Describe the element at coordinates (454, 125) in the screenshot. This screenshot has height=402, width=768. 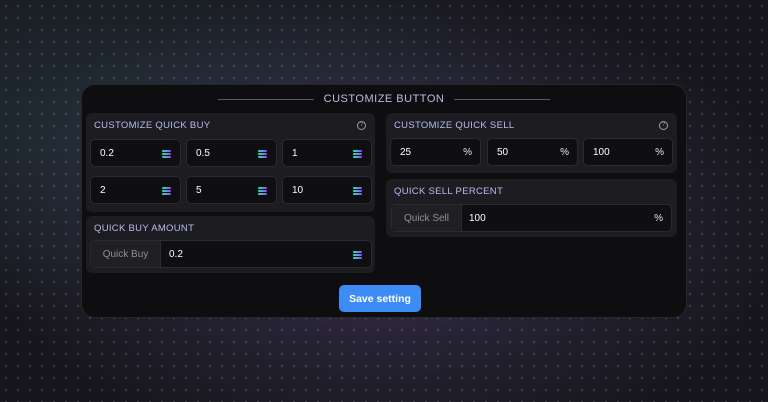
I see `quick-sell-title: CUSTOMIZE QUICK SELL` at that location.